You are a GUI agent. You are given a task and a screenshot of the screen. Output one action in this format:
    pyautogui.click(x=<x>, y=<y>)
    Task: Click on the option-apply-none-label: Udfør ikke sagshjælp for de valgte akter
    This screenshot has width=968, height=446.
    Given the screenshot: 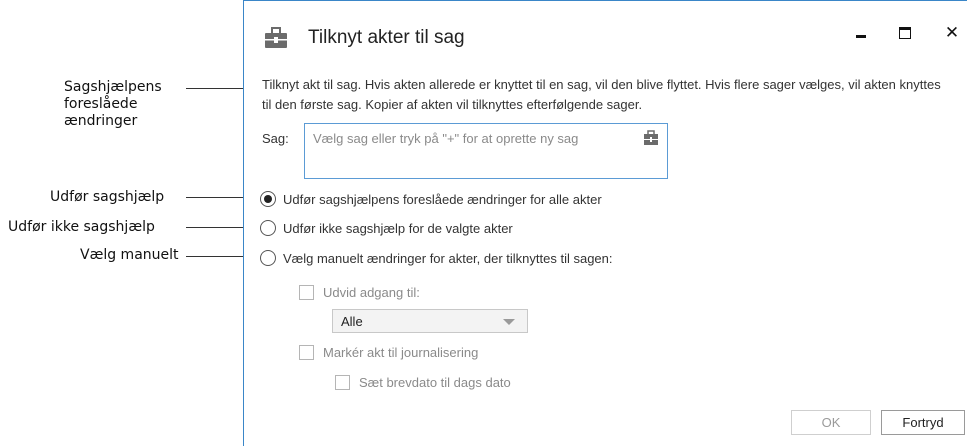 What is the action you would take?
    pyautogui.click(x=398, y=228)
    